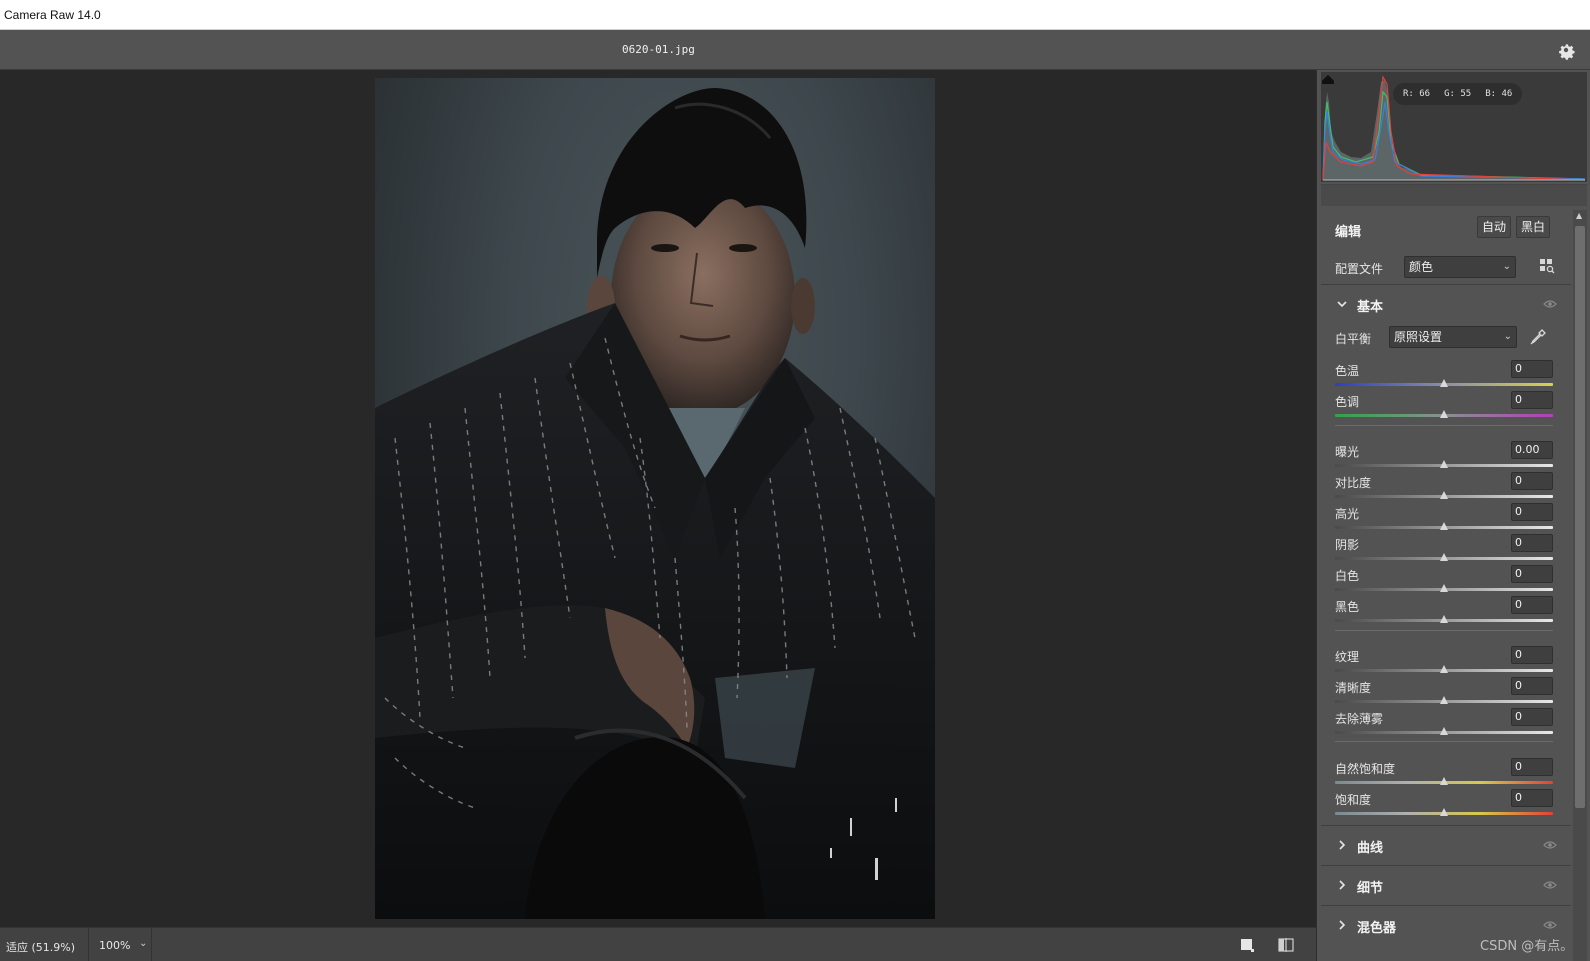 The image size is (1590, 961). What do you see at coordinates (1370, 888) in the screenshot?
I see `section-title: 细节` at bounding box center [1370, 888].